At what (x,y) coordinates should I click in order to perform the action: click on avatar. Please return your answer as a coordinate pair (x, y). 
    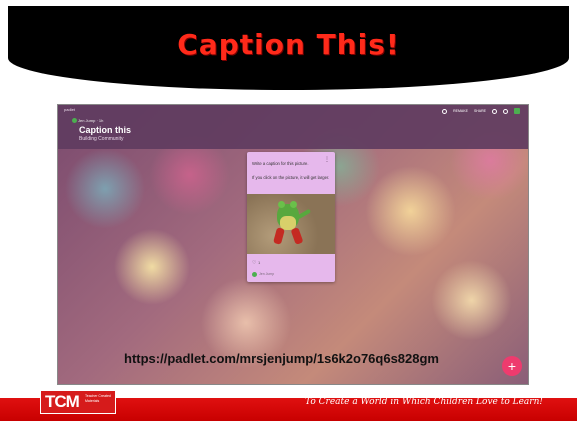
    Looking at the image, I should click on (74, 120).